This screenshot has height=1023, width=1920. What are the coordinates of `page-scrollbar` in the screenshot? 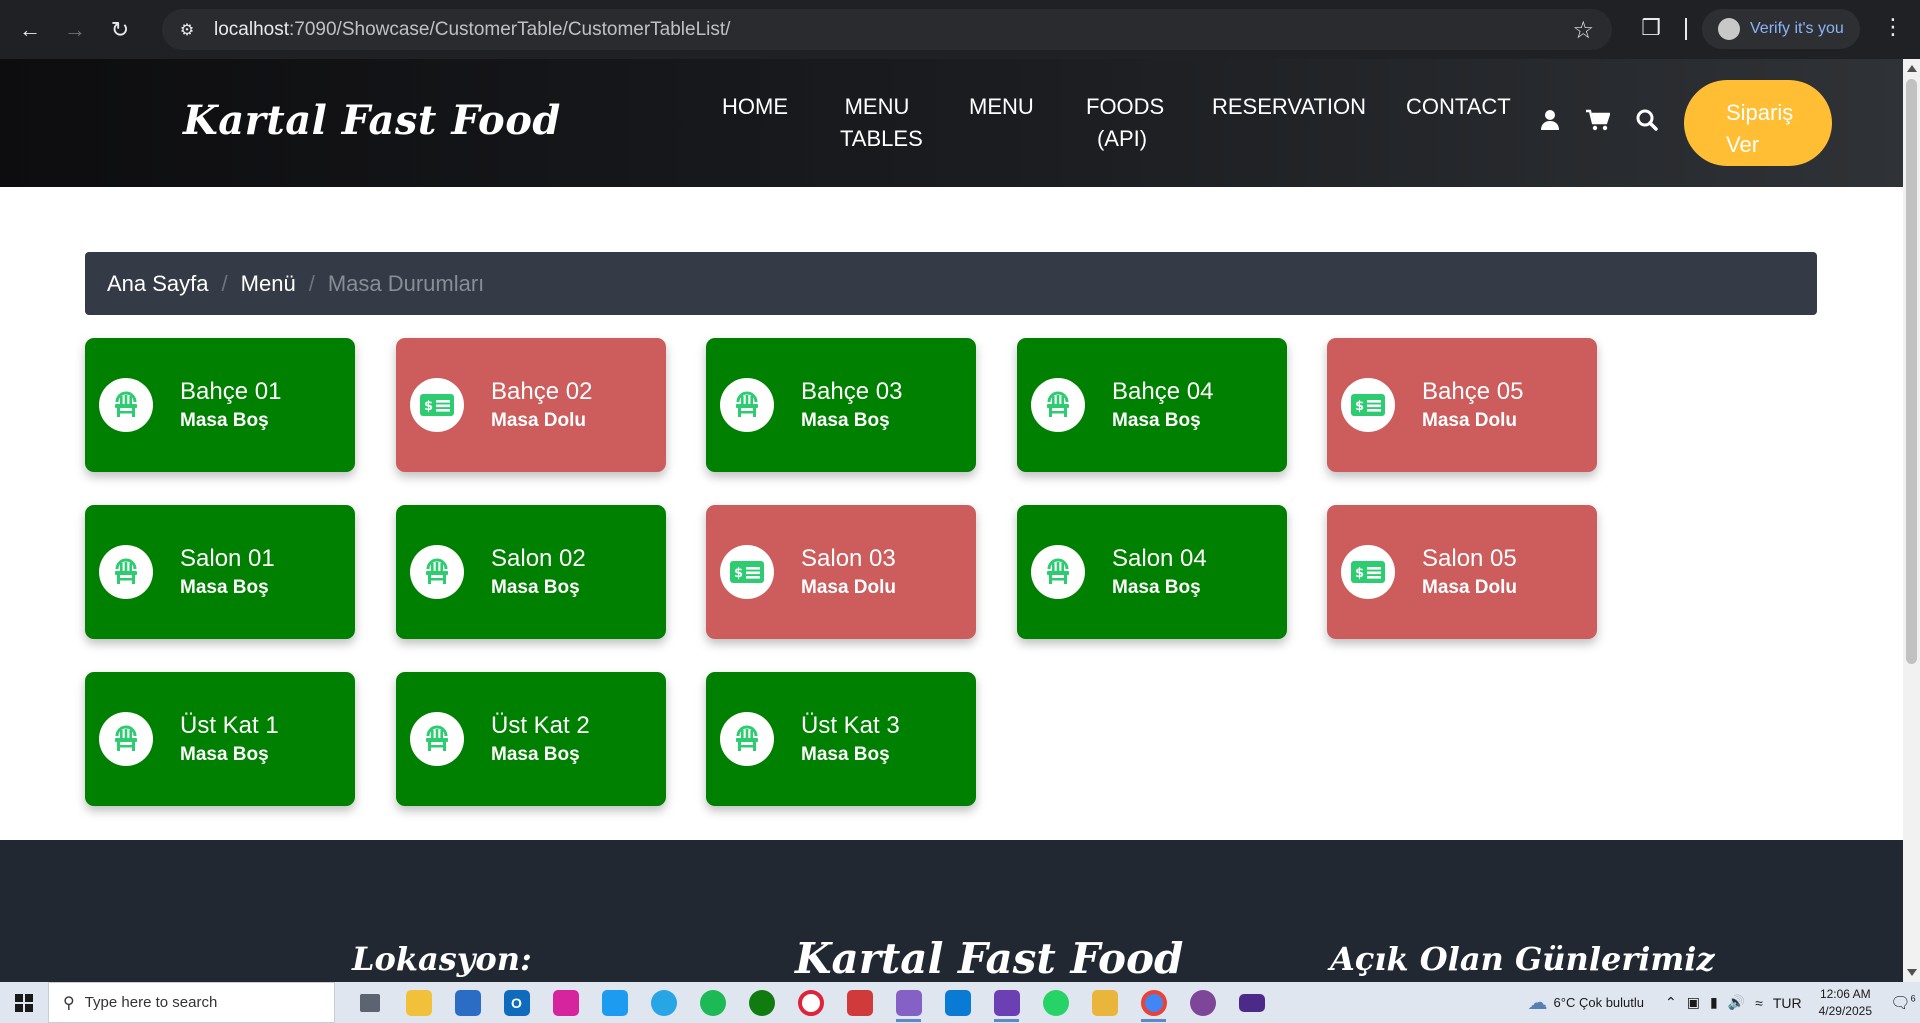 It's located at (1911, 520).